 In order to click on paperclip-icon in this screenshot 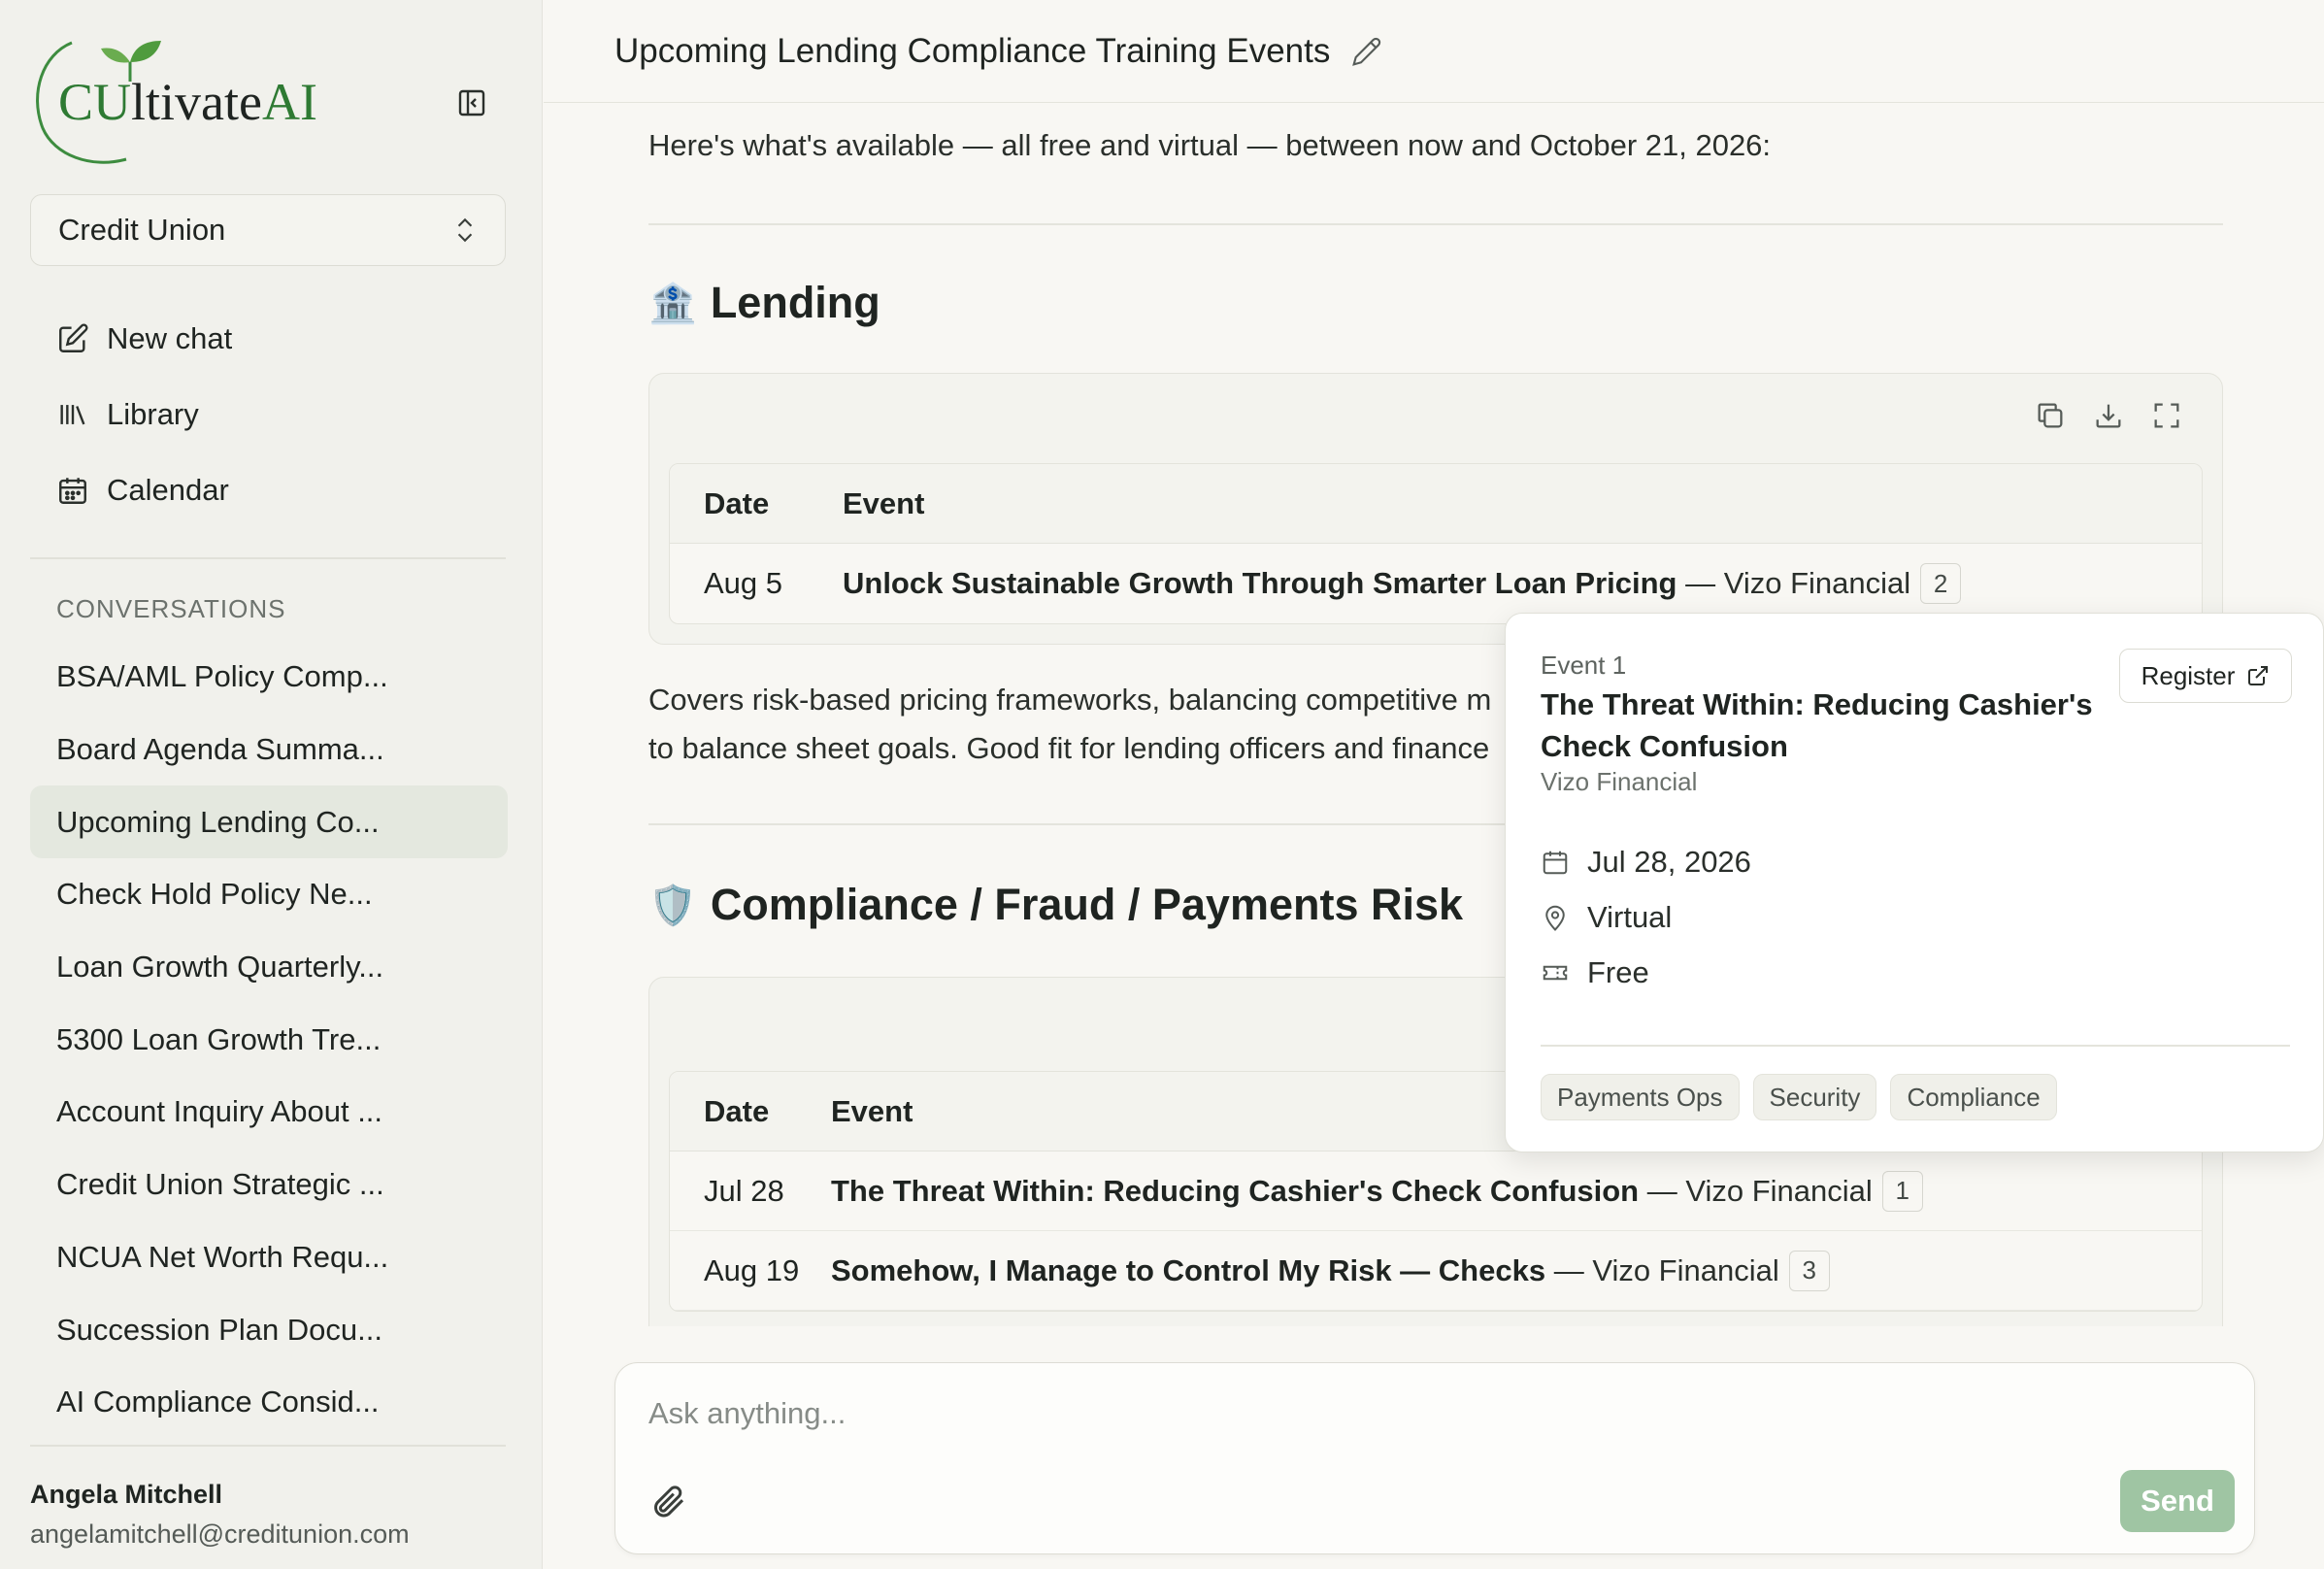, I will do `click(667, 1501)`.